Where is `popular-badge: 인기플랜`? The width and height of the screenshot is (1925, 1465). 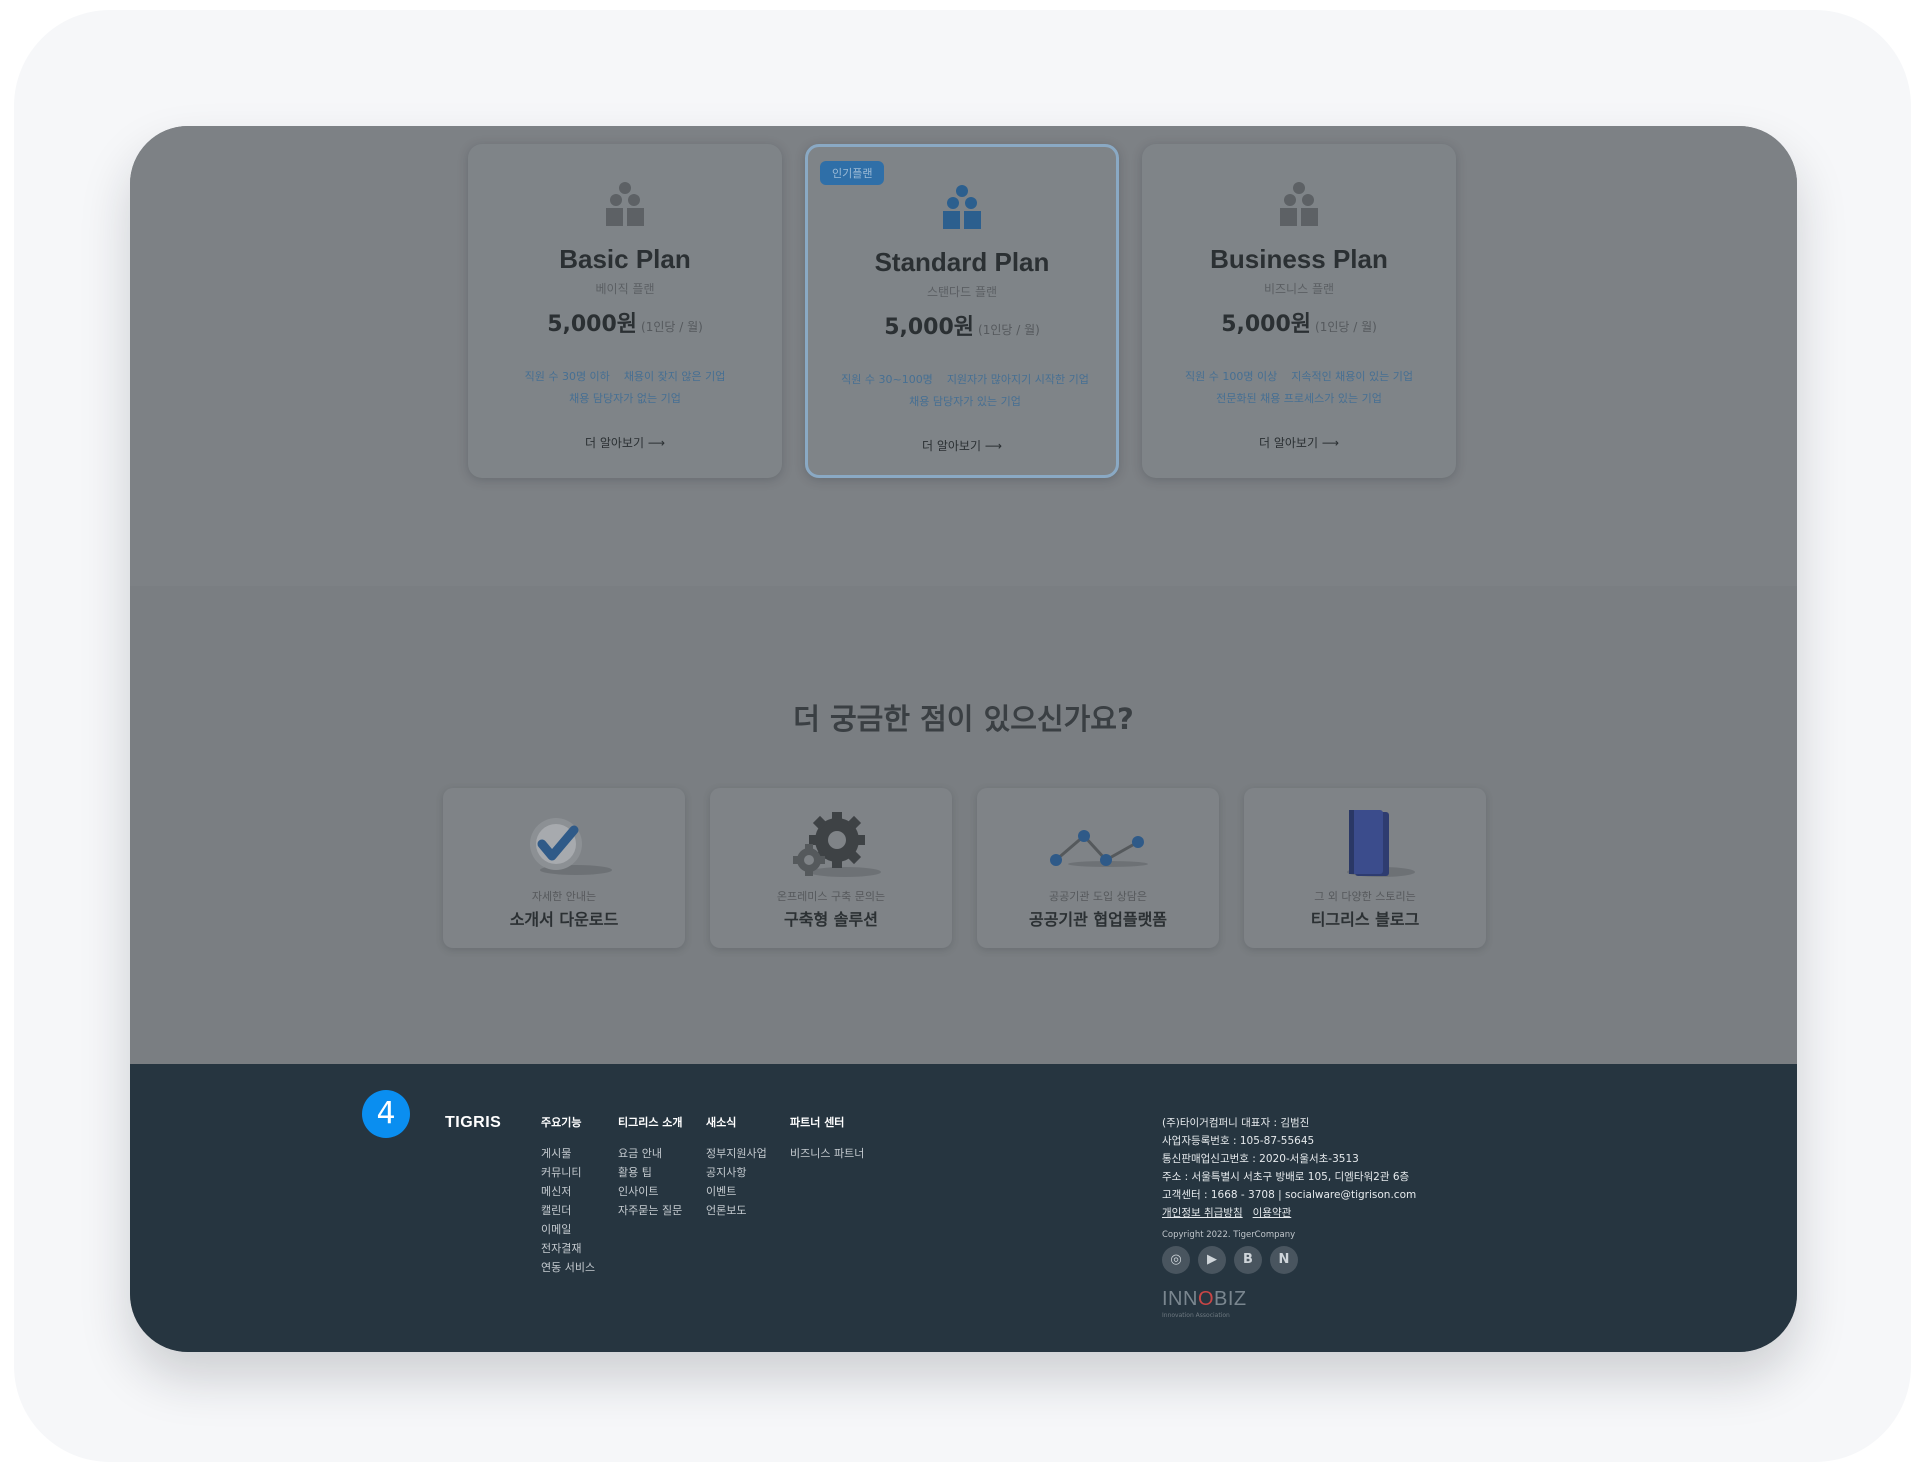 popular-badge: 인기플랜 is located at coordinates (852, 173).